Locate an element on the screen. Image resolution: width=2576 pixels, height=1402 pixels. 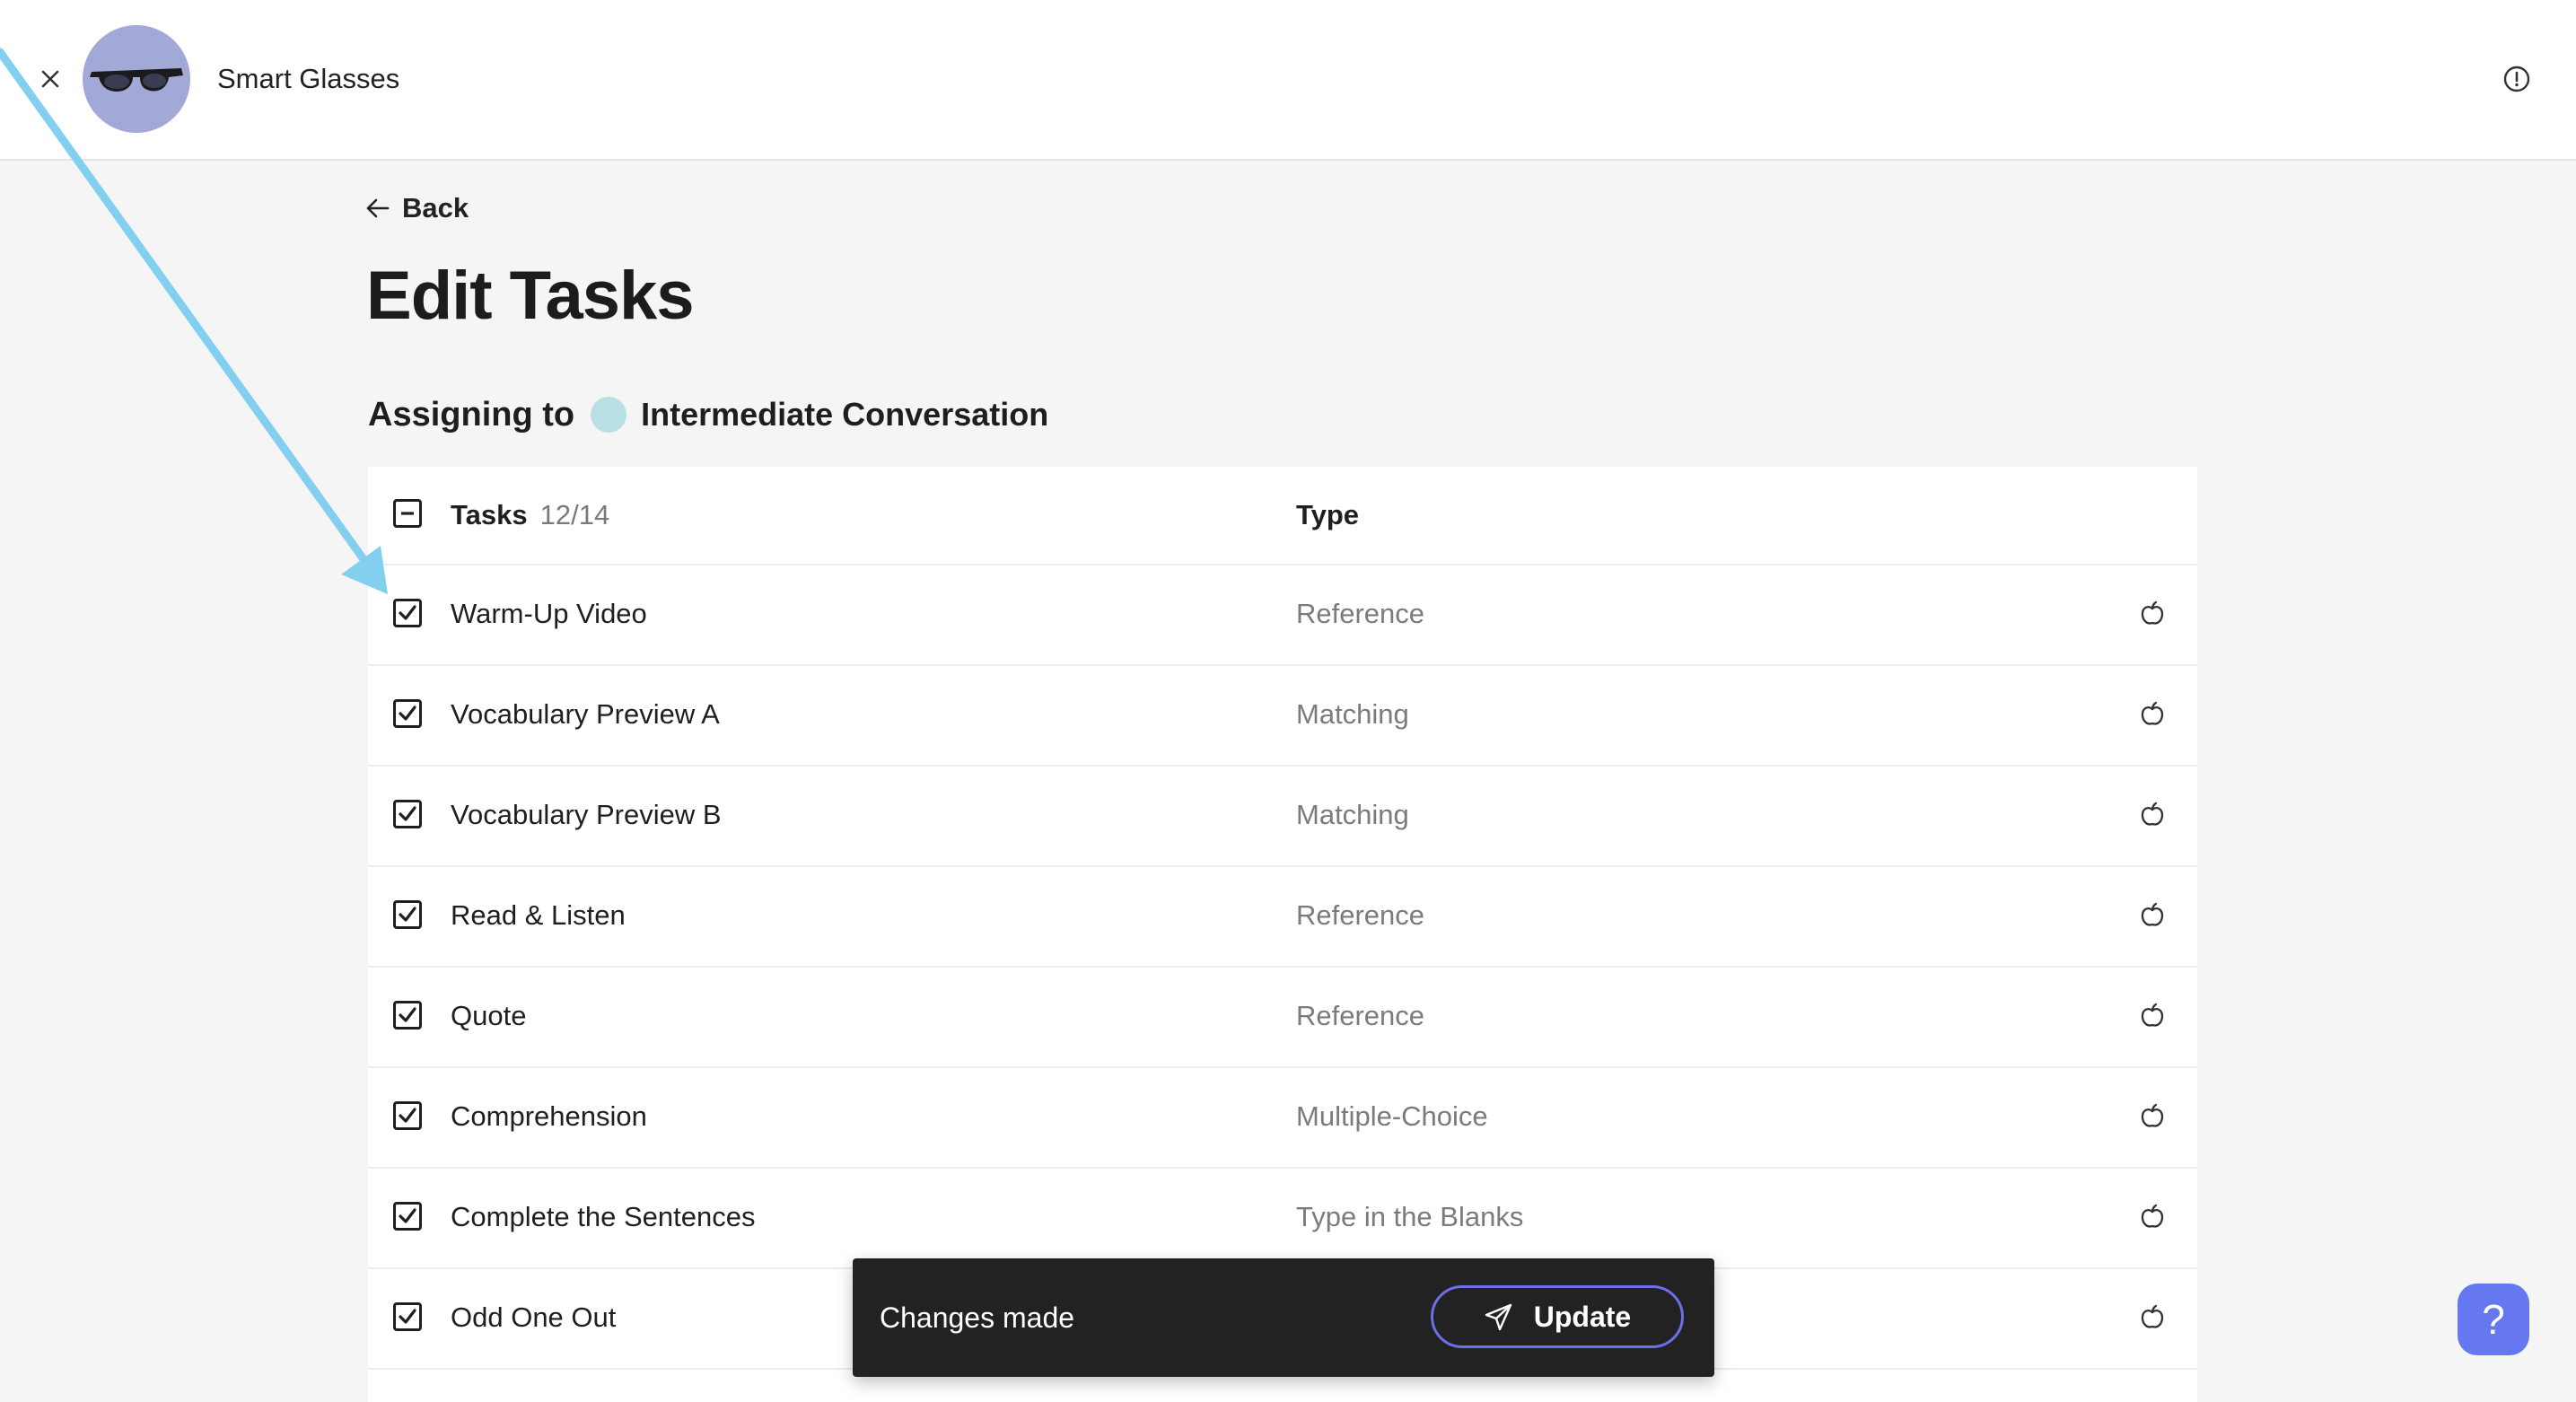
task-name: Odd One Out is located at coordinates (534, 1317).